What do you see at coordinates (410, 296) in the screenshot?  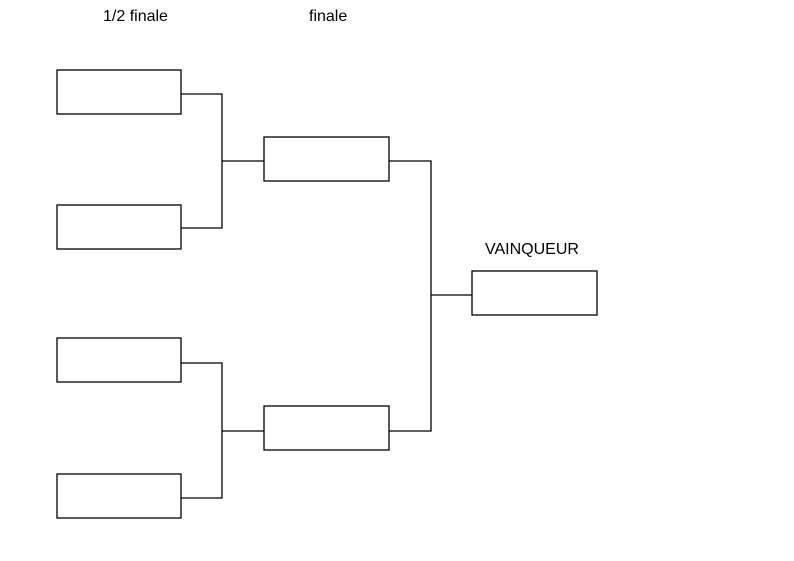 I see `connector-final` at bounding box center [410, 296].